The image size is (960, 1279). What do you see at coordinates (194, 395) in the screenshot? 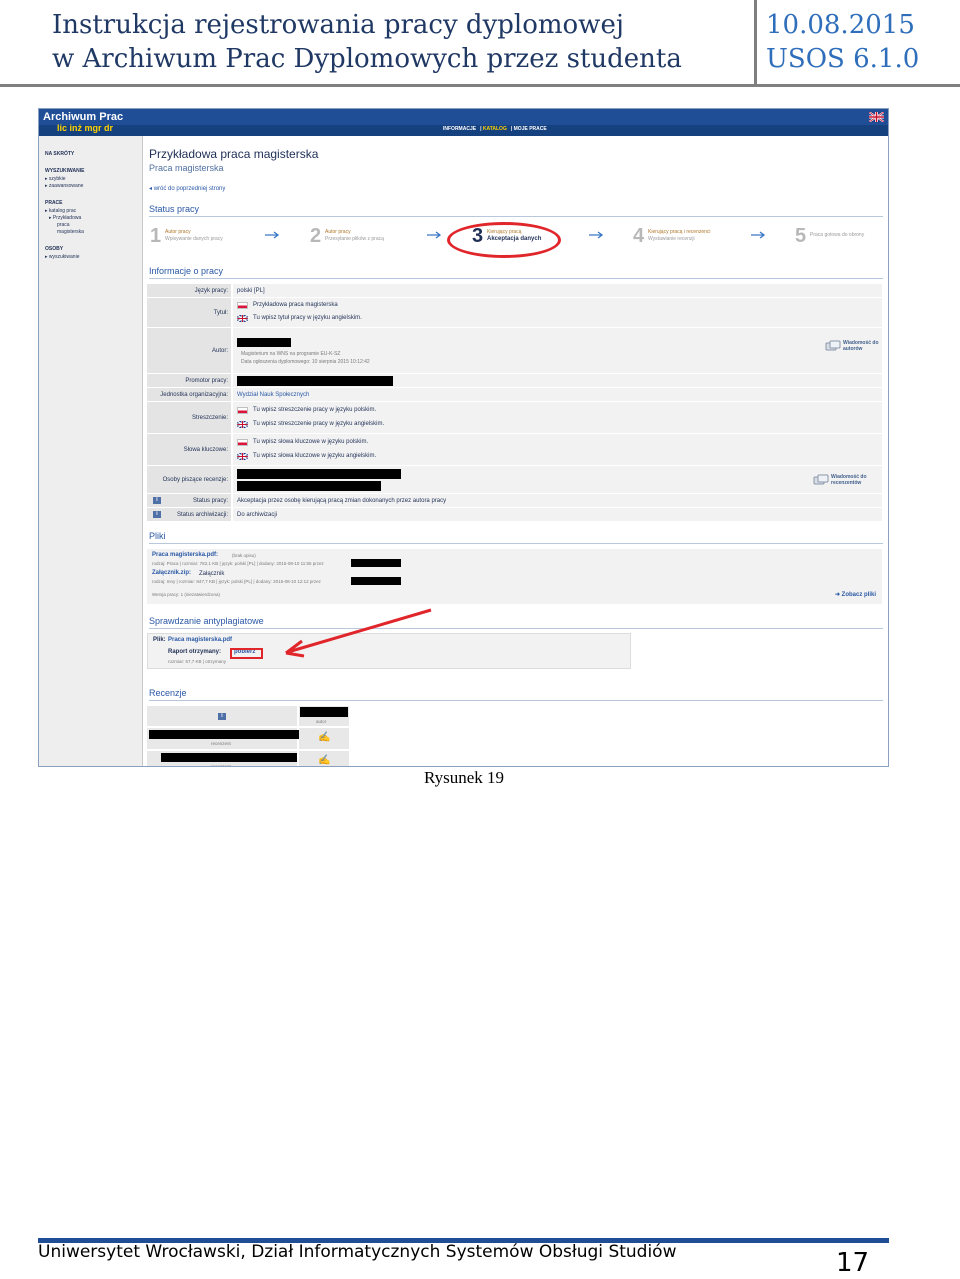
I see `unit-label: Jednostka organizacyjna:` at bounding box center [194, 395].